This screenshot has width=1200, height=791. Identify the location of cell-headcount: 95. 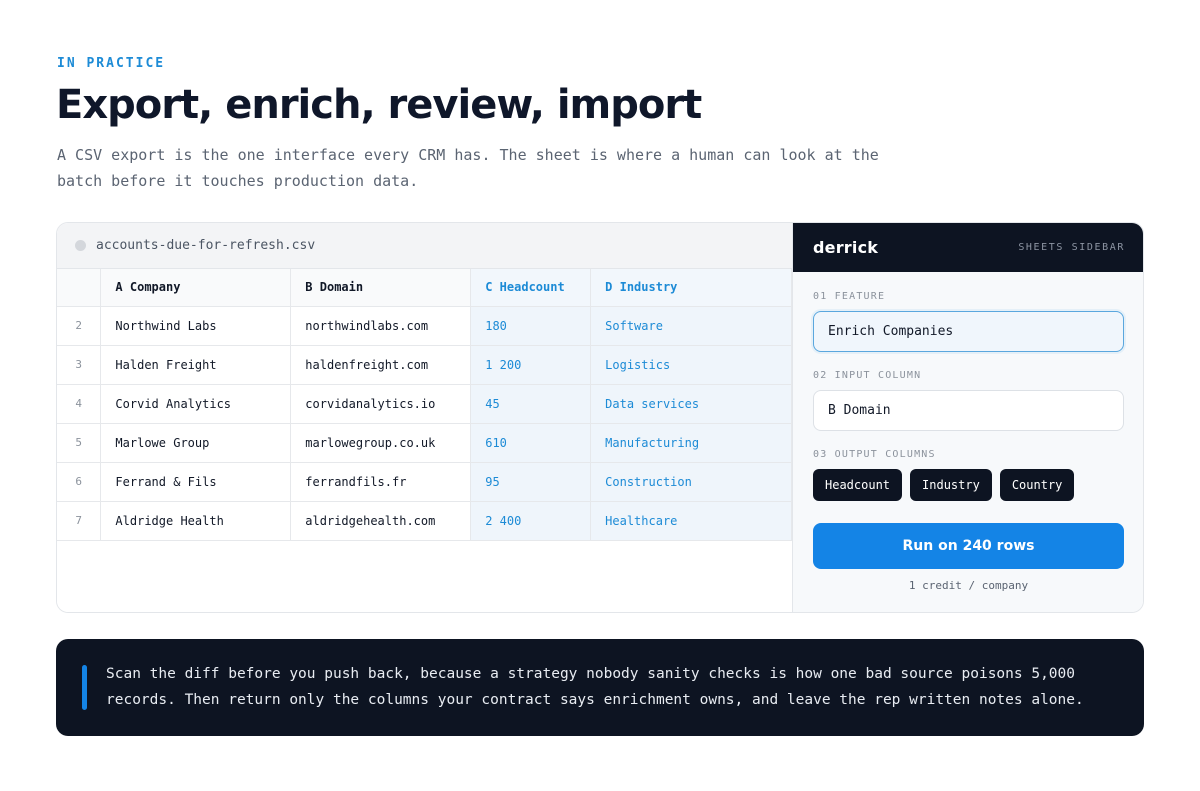
(531, 482).